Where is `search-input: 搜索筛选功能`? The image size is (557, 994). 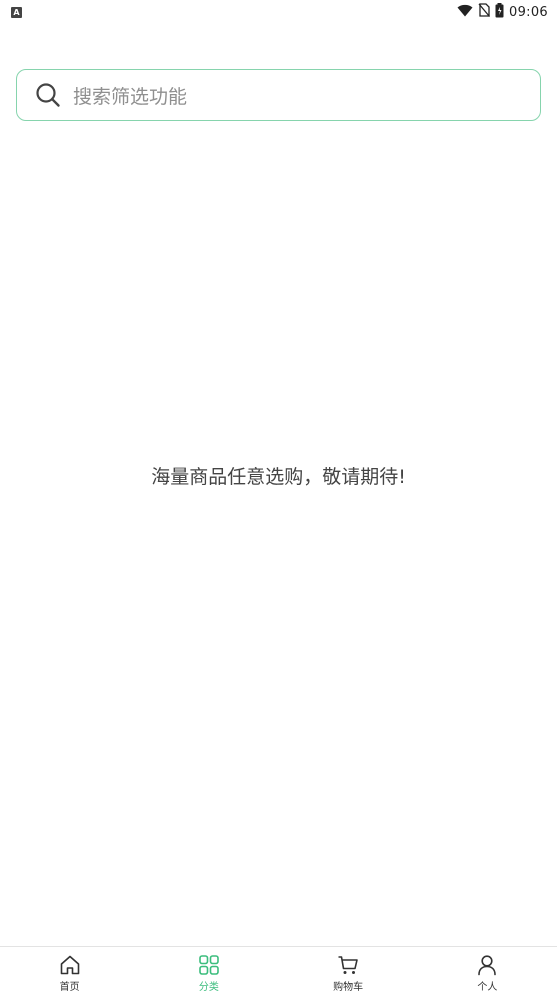
search-input: 搜索筛选功能 is located at coordinates (278, 95).